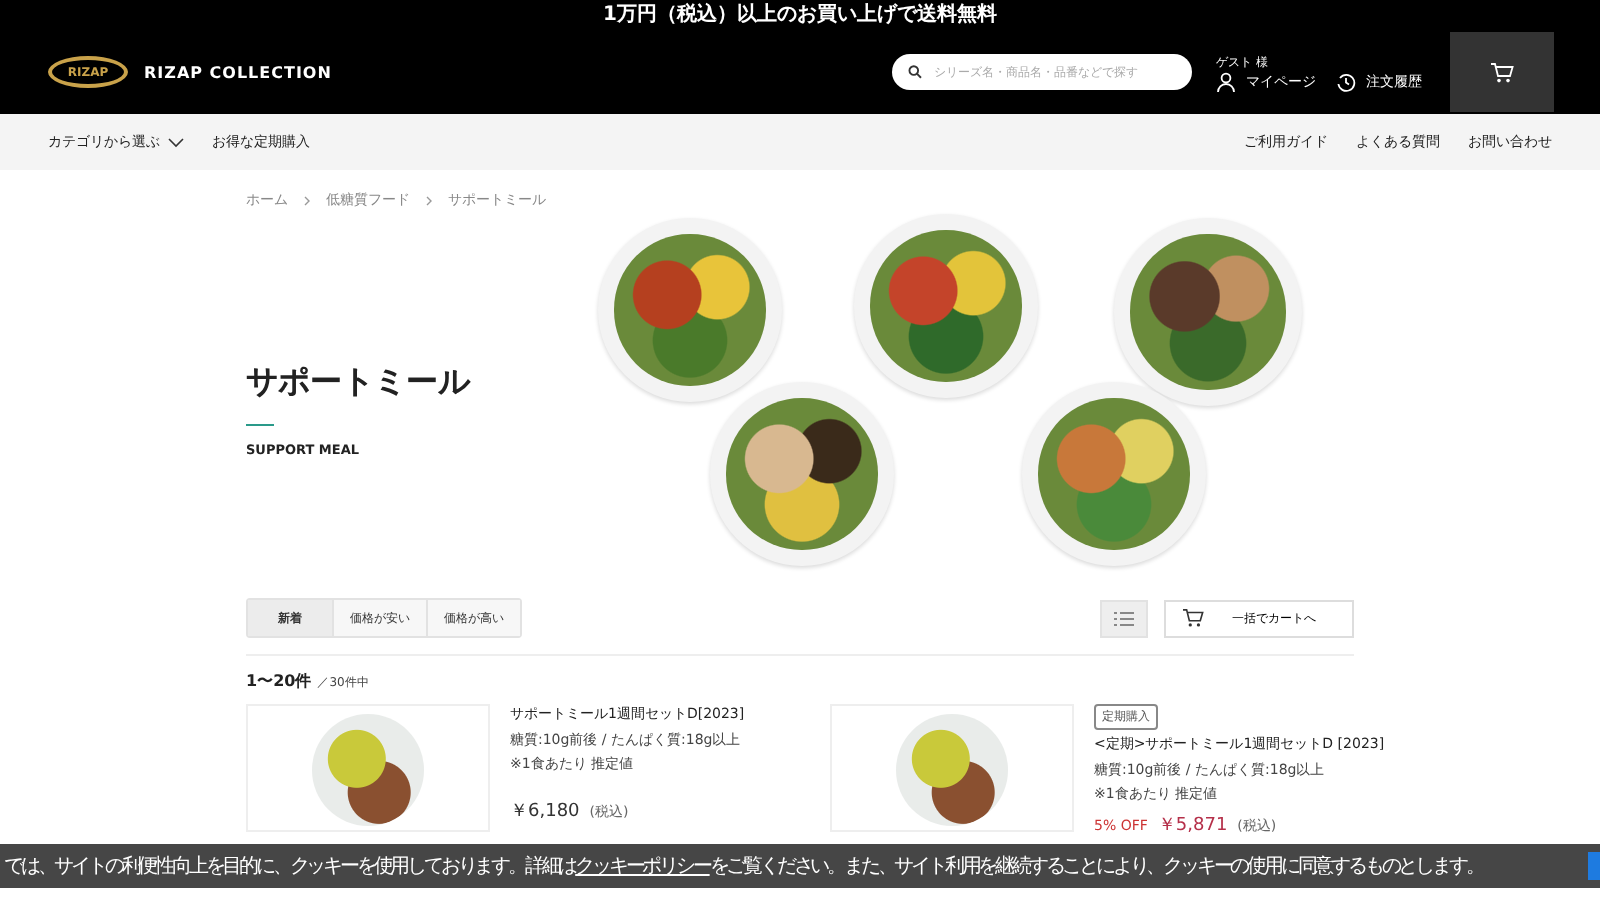  What do you see at coordinates (279, 681) in the screenshot?
I see `result-range: 1〜20件` at bounding box center [279, 681].